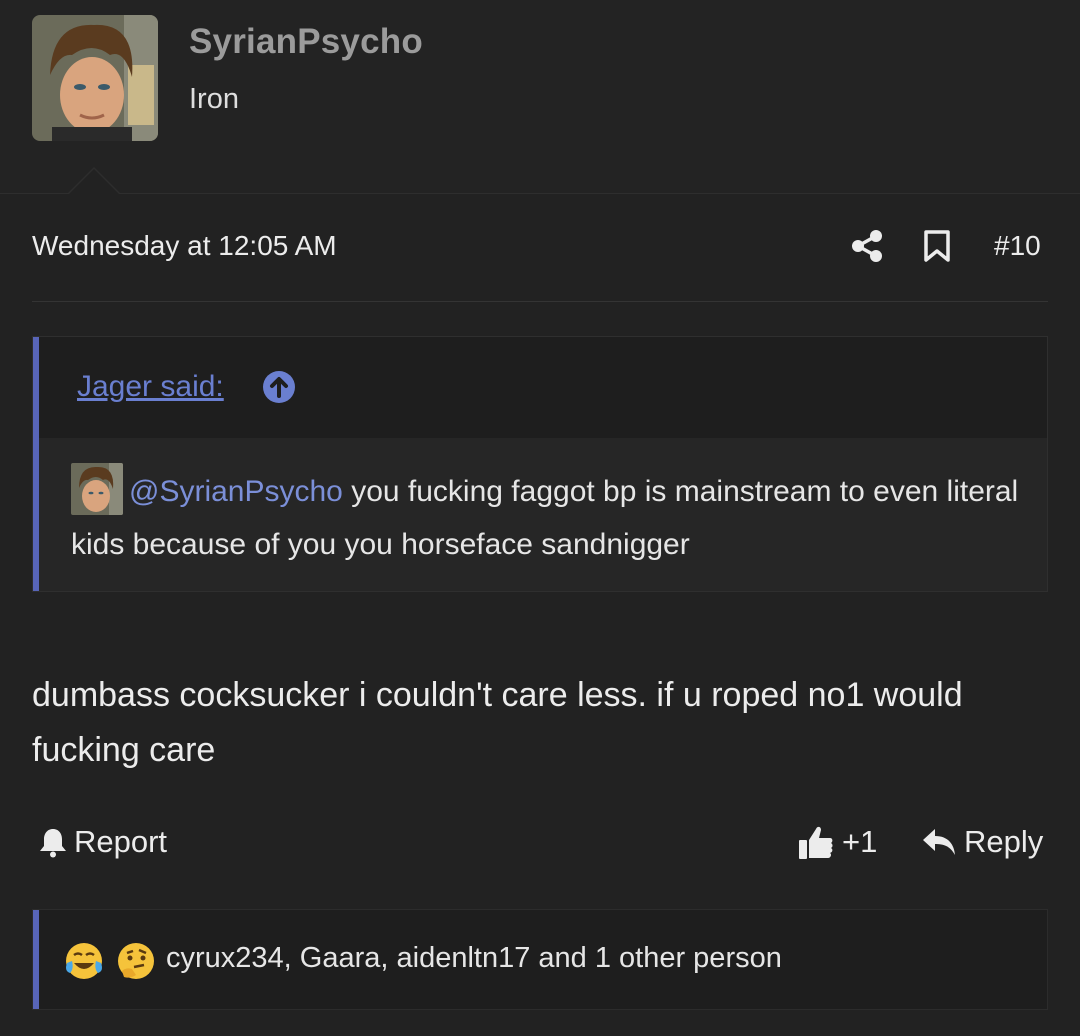 Image resolution: width=1080 pixels, height=1036 pixels. I want to click on user-mention-link: @SyrianPsycho, so click(236, 491).